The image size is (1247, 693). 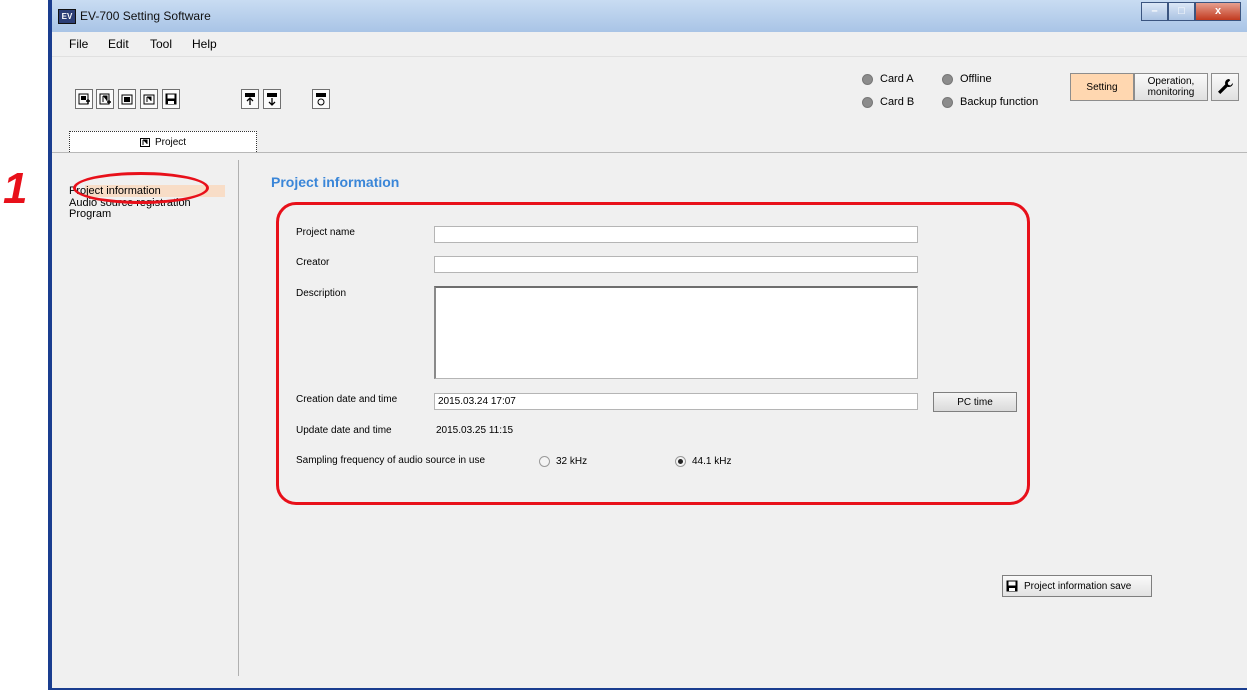 I want to click on upload-button, so click(x=250, y=99).